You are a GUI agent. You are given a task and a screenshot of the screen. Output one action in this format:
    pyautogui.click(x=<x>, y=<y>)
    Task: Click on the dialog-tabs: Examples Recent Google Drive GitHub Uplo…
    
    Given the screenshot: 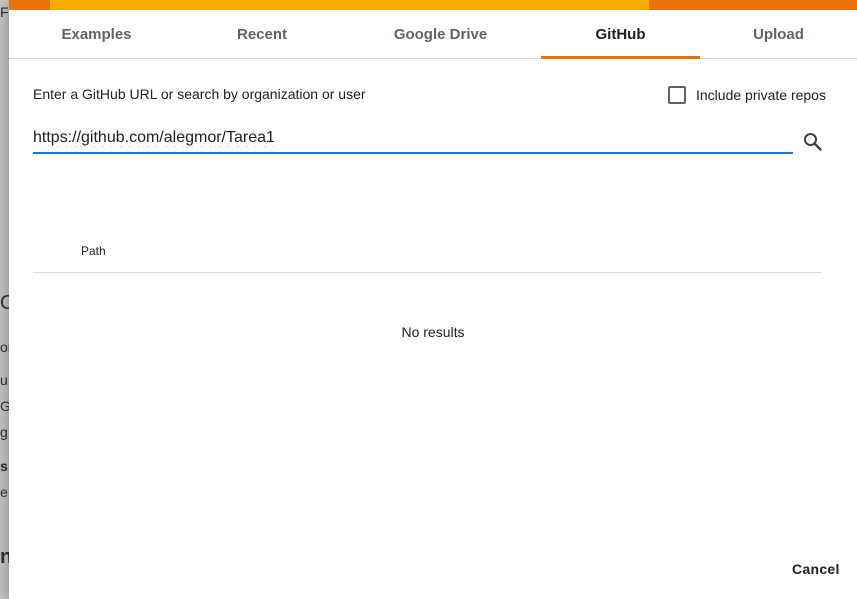 What is the action you would take?
    pyautogui.click(x=433, y=34)
    